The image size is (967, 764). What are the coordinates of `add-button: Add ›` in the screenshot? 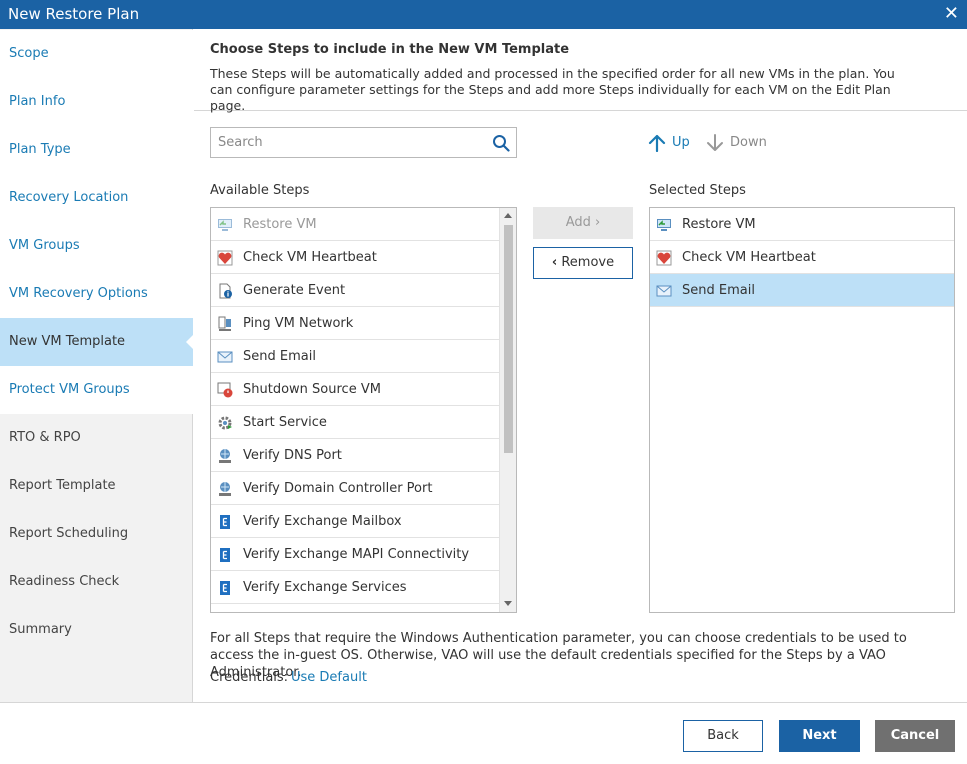 It's located at (583, 223).